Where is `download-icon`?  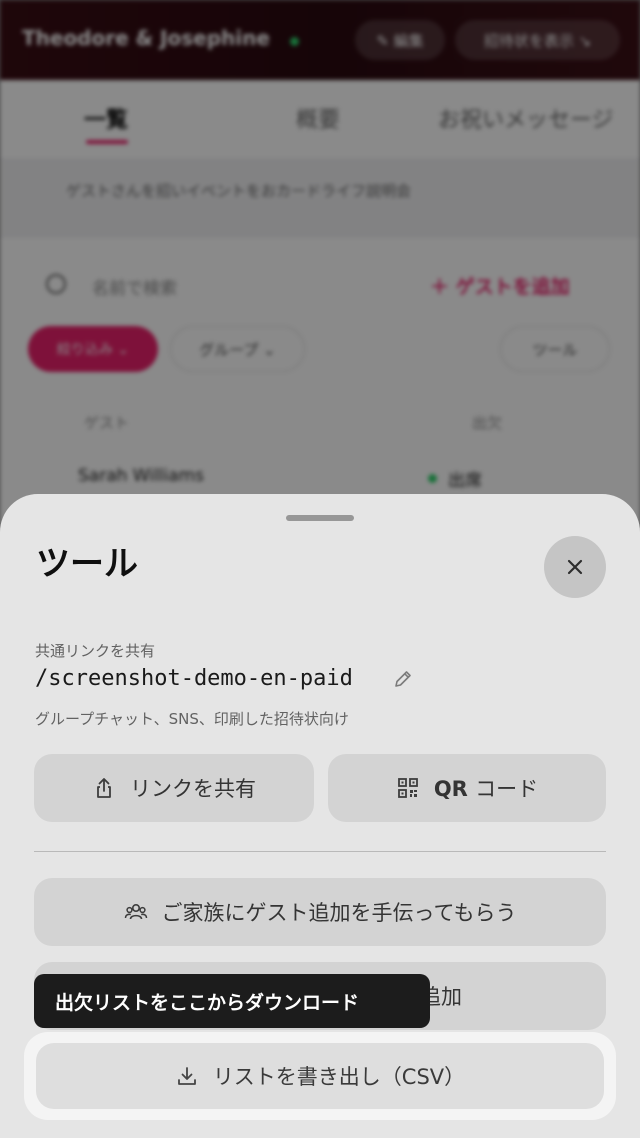
download-icon is located at coordinates (186, 1076).